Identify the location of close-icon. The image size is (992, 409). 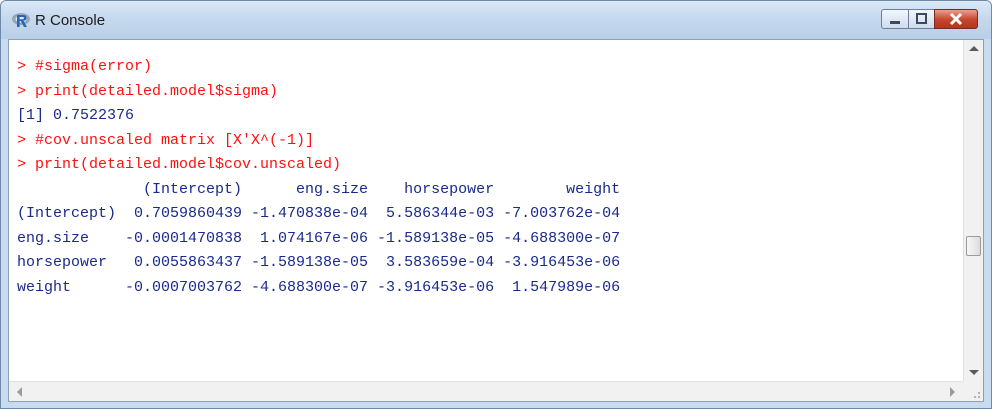
(956, 19).